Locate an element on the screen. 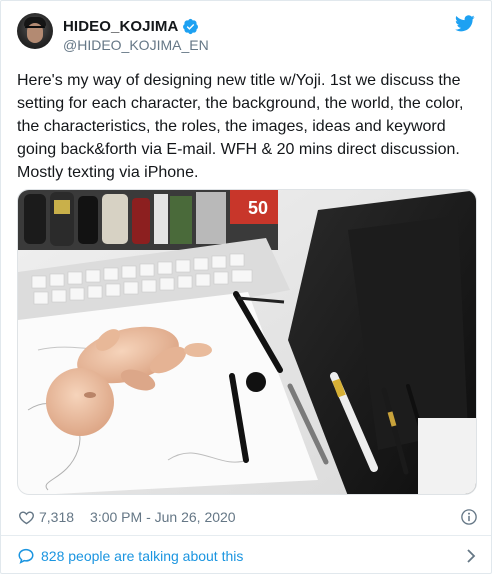 This screenshot has height=574, width=492. chevron-right-icon is located at coordinates (471, 556).